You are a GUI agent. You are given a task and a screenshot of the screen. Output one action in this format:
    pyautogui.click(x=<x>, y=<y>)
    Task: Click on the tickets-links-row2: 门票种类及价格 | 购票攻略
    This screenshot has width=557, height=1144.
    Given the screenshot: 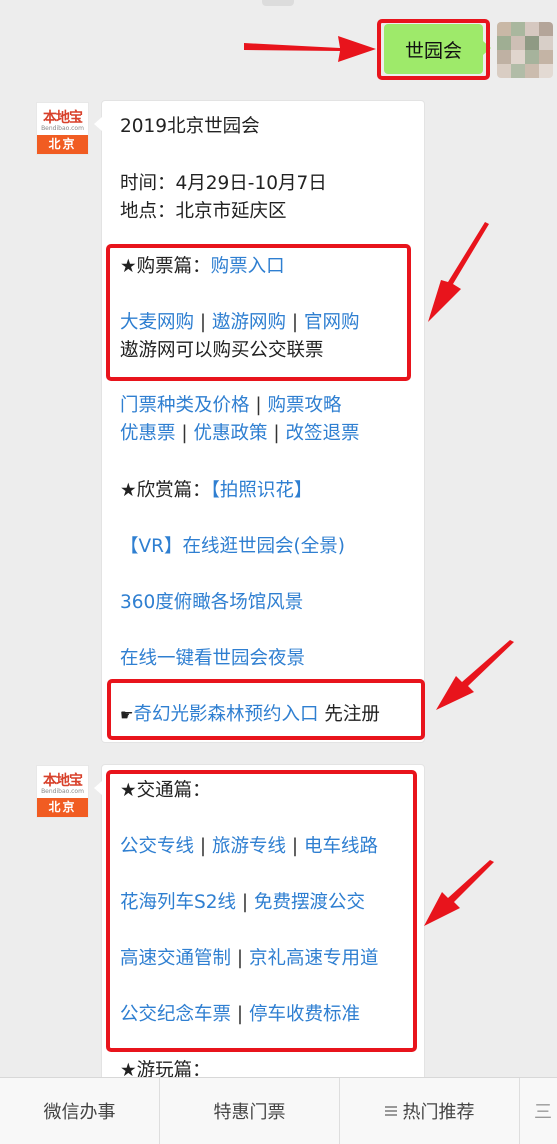 What is the action you would take?
    pyautogui.click(x=231, y=405)
    